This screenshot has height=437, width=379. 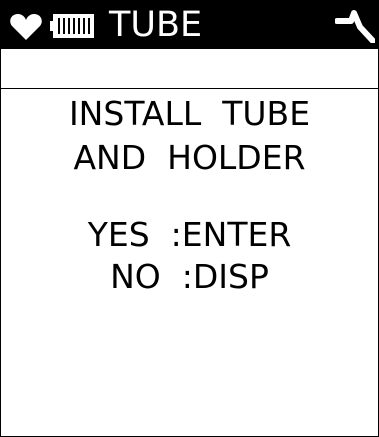 What do you see at coordinates (355, 26) in the screenshot?
I see `signal-icon` at bounding box center [355, 26].